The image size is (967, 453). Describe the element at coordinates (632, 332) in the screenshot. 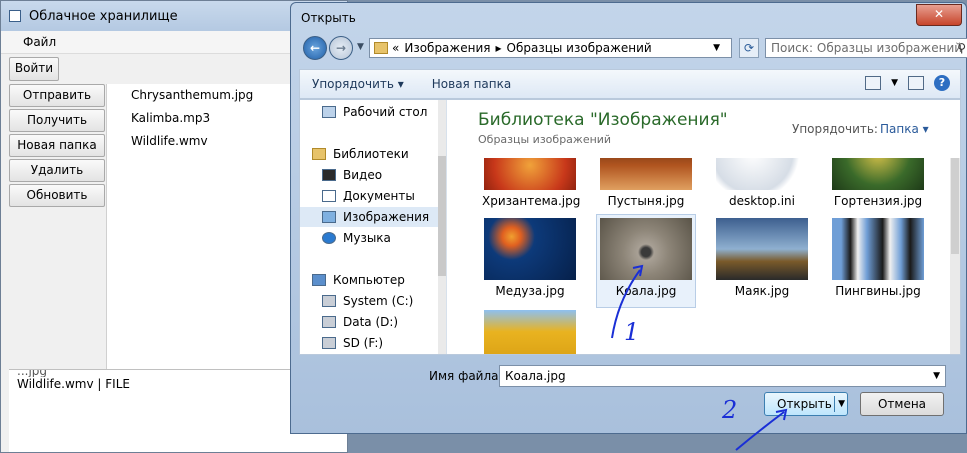

I see `annotation-number-1: 1` at that location.